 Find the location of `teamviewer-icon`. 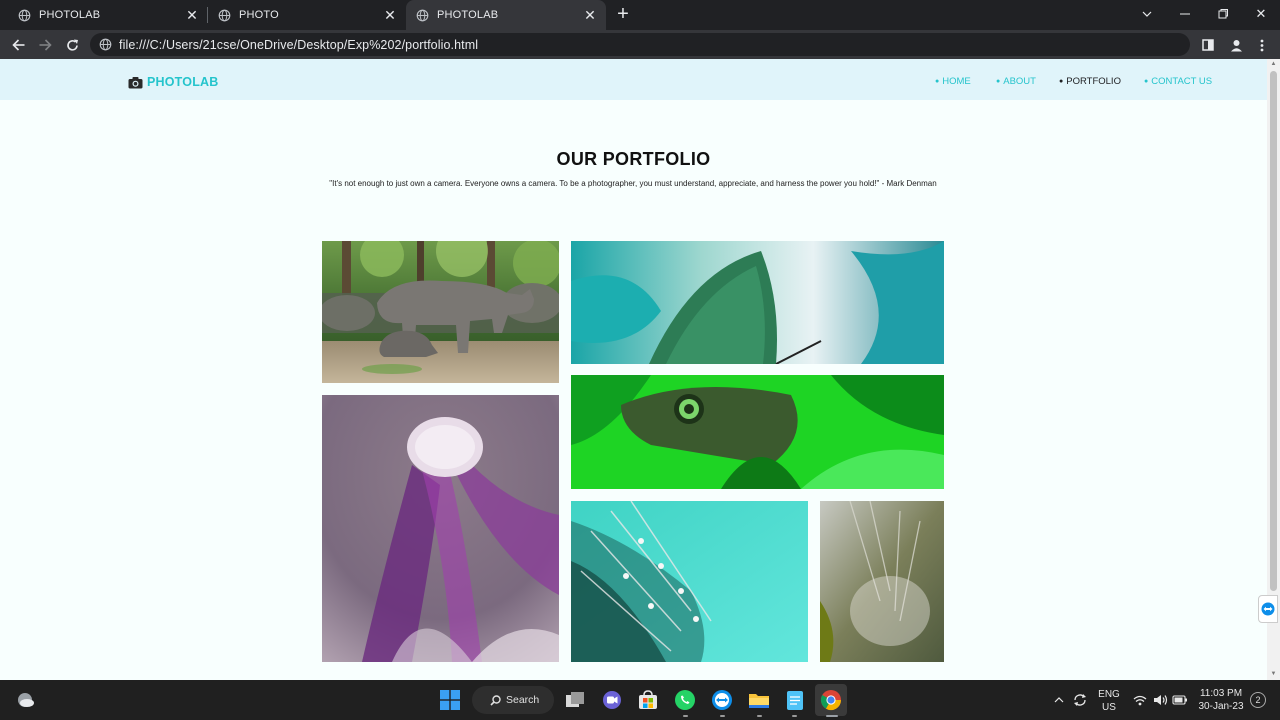

teamviewer-icon is located at coordinates (1268, 609).